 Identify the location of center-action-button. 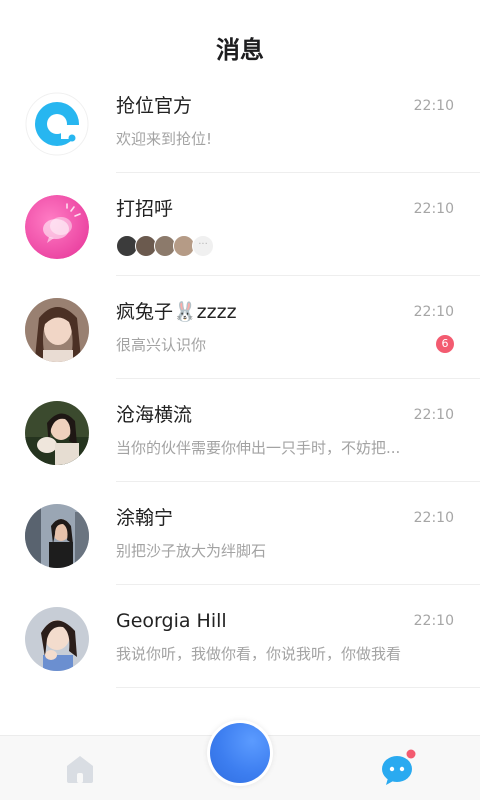
(240, 753).